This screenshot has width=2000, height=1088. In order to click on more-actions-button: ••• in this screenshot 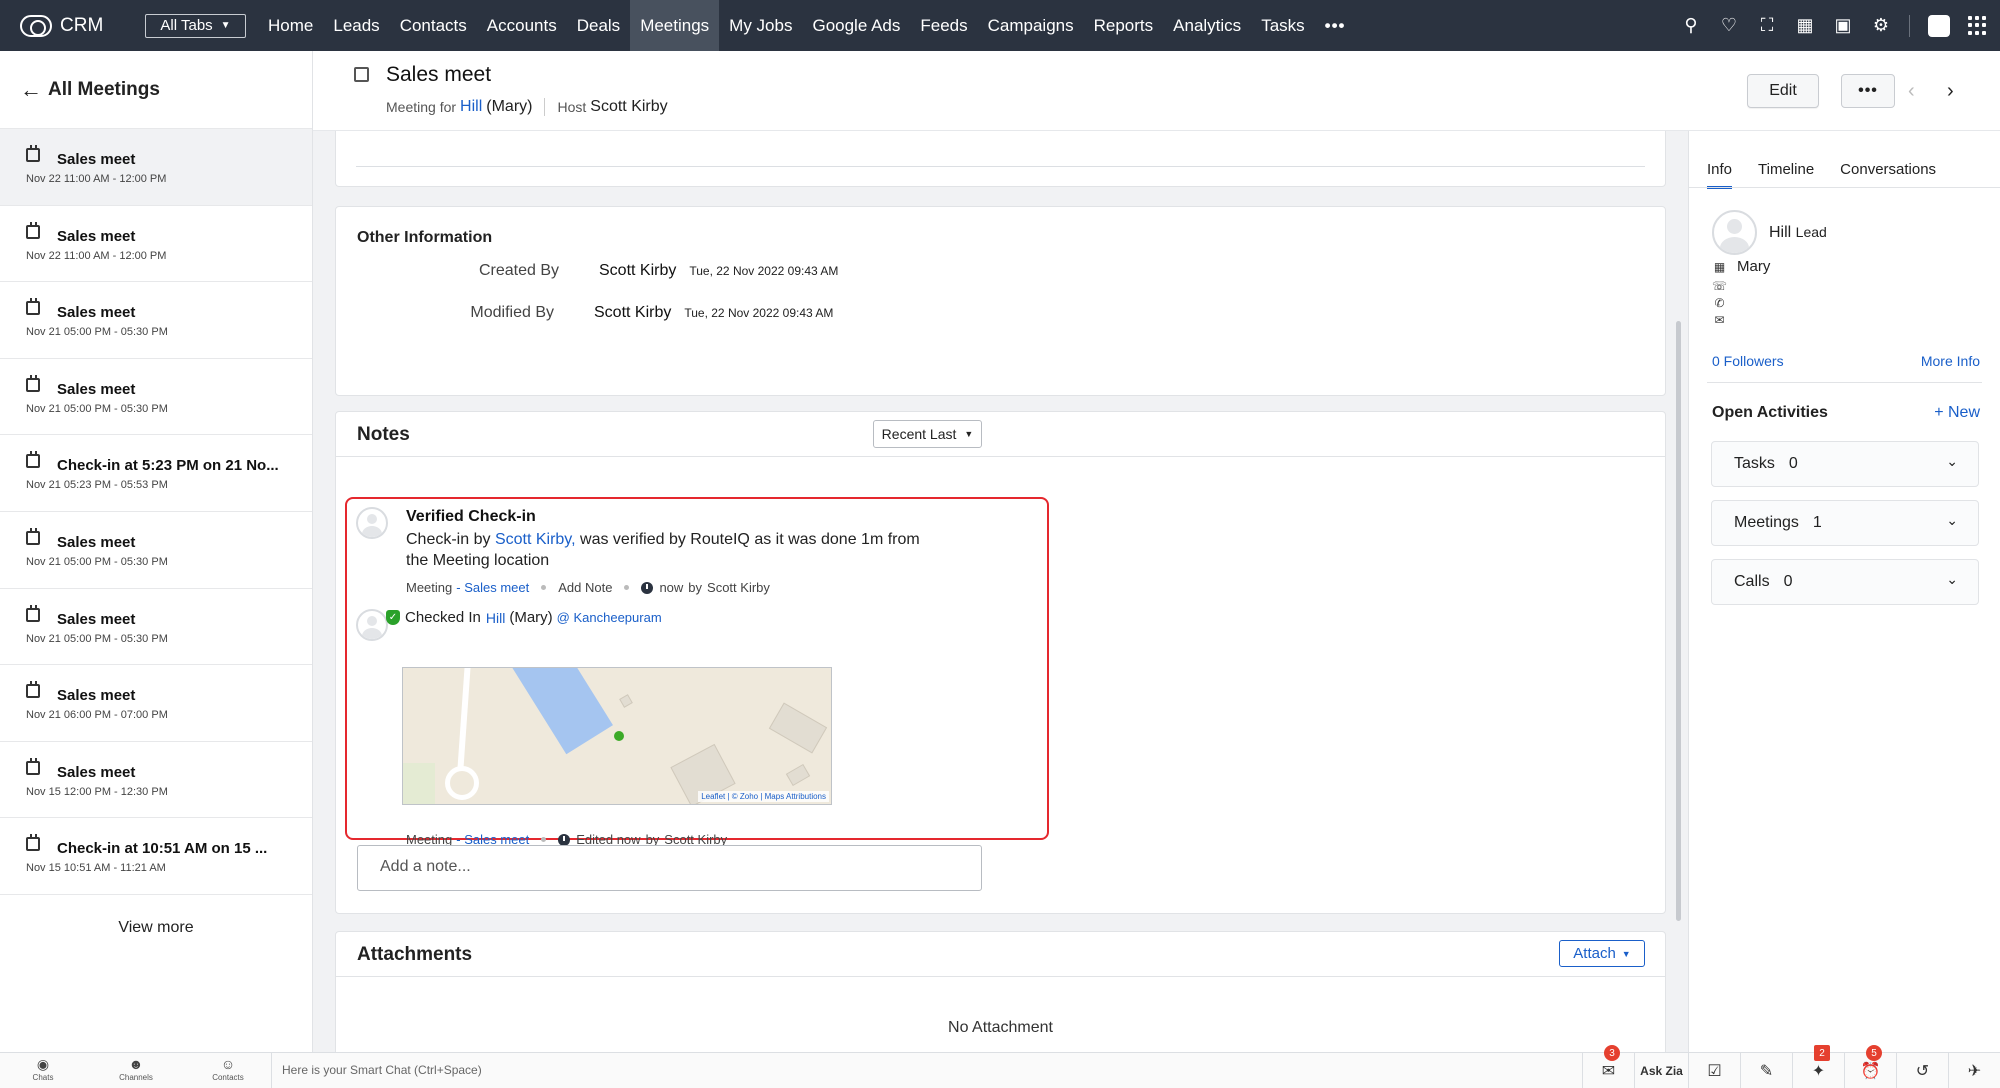, I will do `click(1868, 91)`.